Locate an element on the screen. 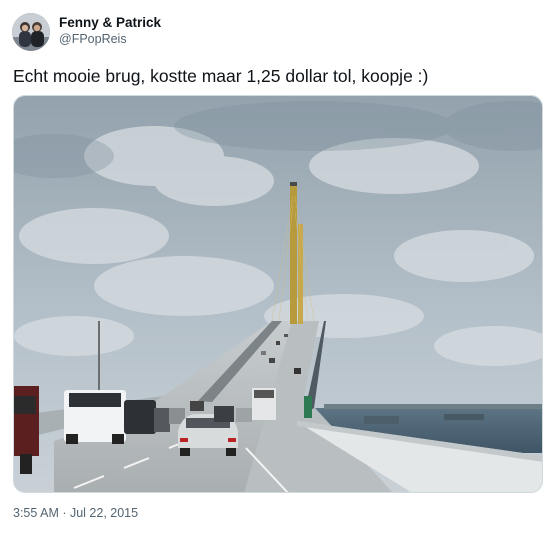 Image resolution: width=555 pixels, height=533 pixels. tweet-timestamp: 3:55 AM · Jul 22, 2015 is located at coordinates (75, 513).